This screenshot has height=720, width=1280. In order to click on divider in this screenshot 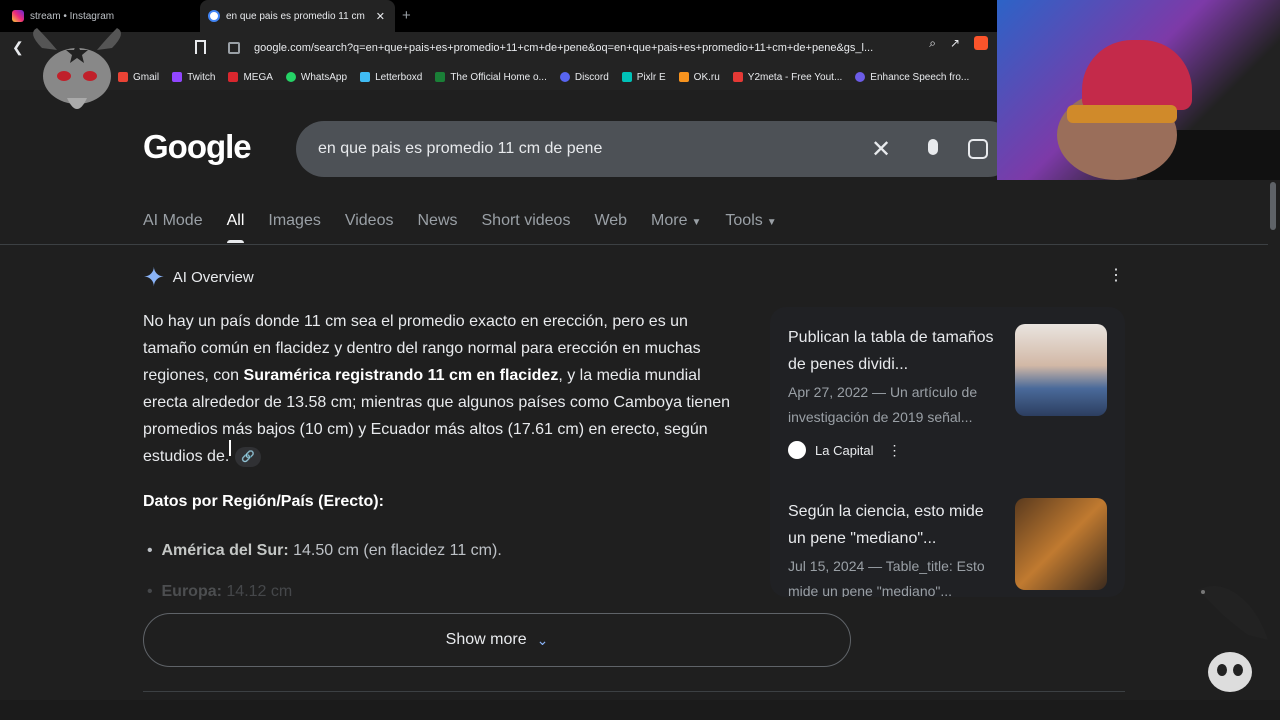, I will do `click(634, 691)`.